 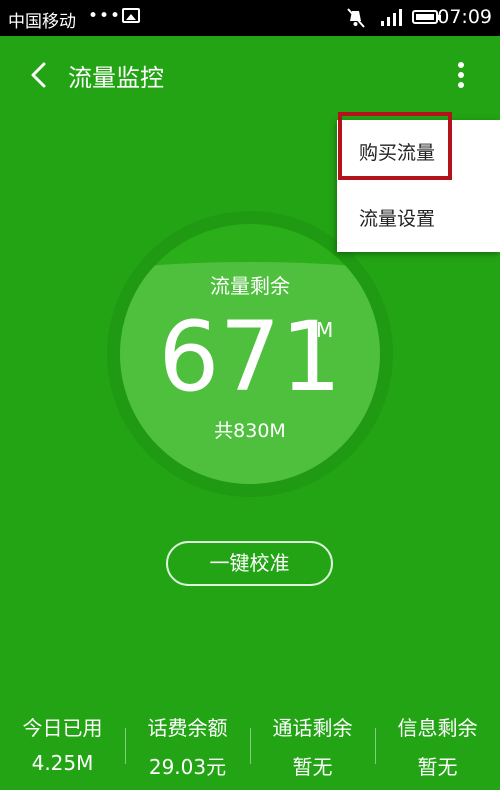 What do you see at coordinates (418, 153) in the screenshot?
I see `menu-item-buy-data: 购买流量` at bounding box center [418, 153].